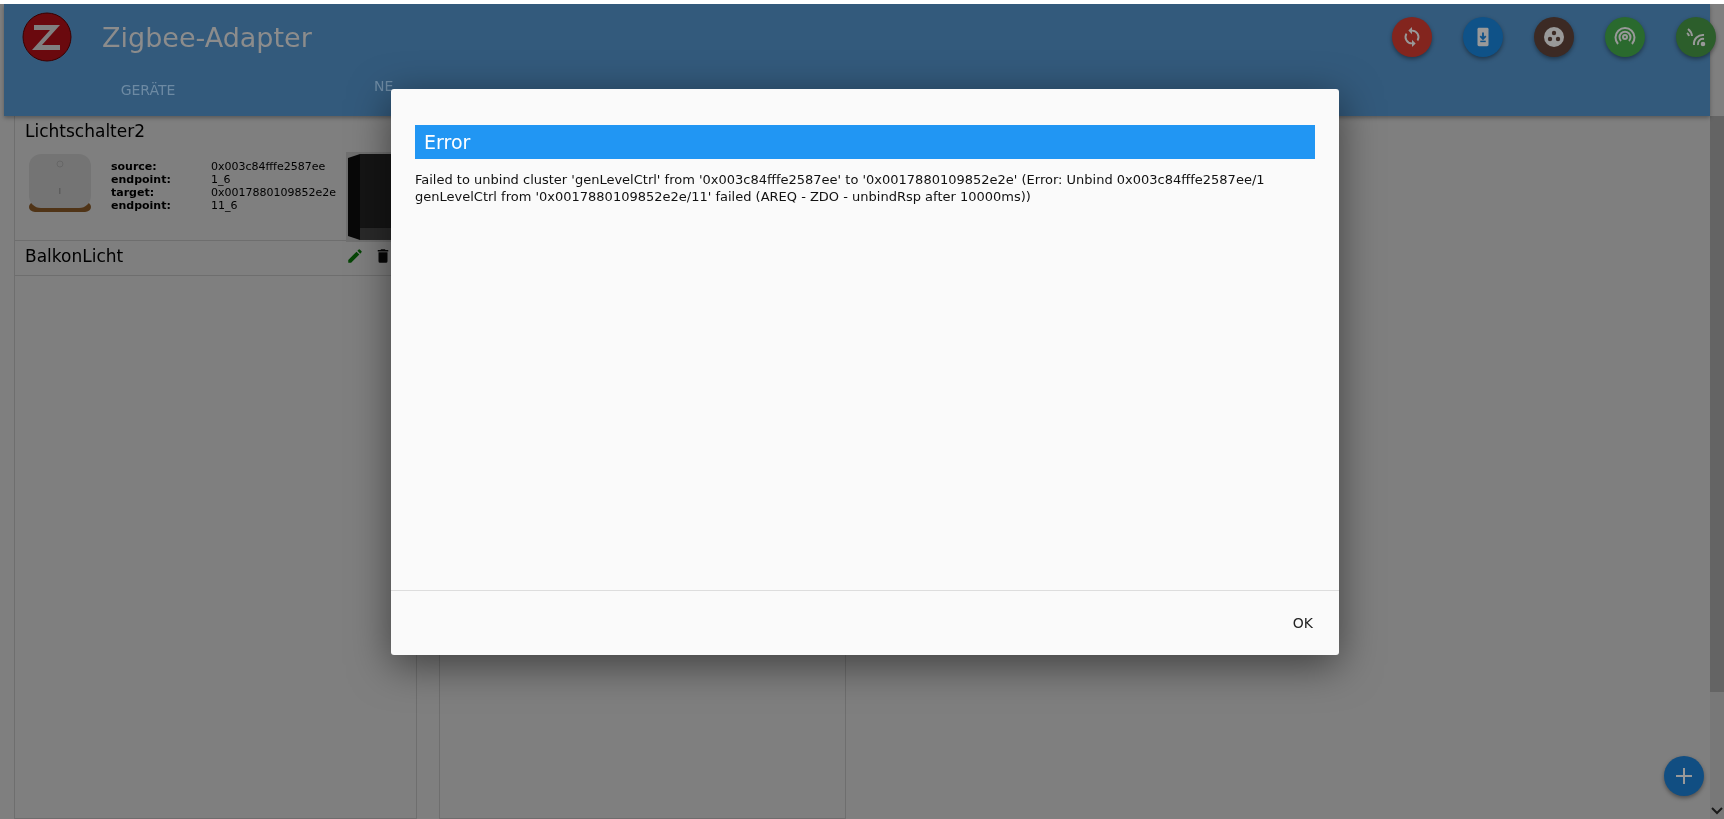  I want to click on edit-icon, so click(355, 256).